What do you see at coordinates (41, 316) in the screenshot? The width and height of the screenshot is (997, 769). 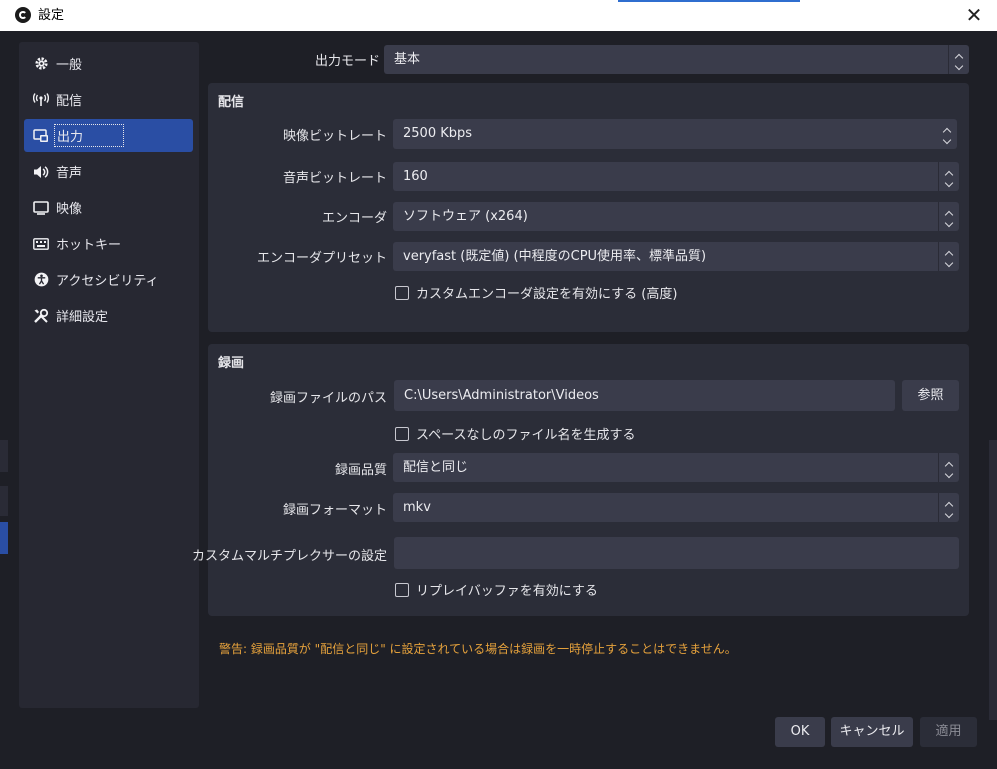 I see `tools-icon` at bounding box center [41, 316].